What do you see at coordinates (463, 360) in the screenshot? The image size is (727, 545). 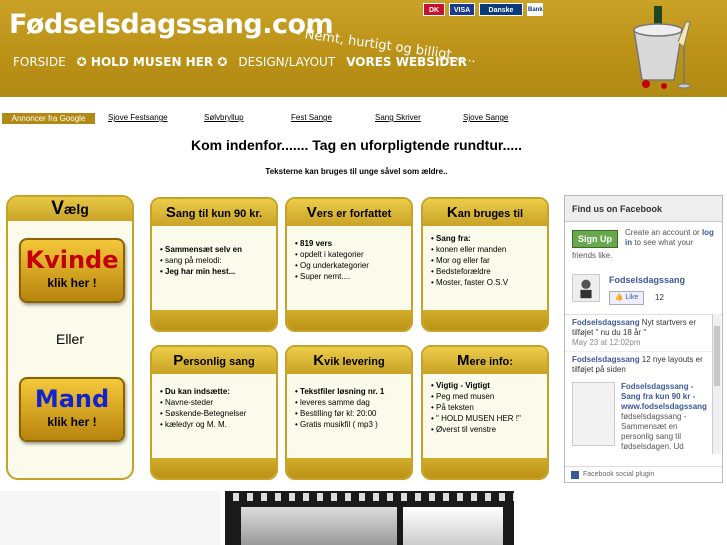 I see `caption-initial: M` at bounding box center [463, 360].